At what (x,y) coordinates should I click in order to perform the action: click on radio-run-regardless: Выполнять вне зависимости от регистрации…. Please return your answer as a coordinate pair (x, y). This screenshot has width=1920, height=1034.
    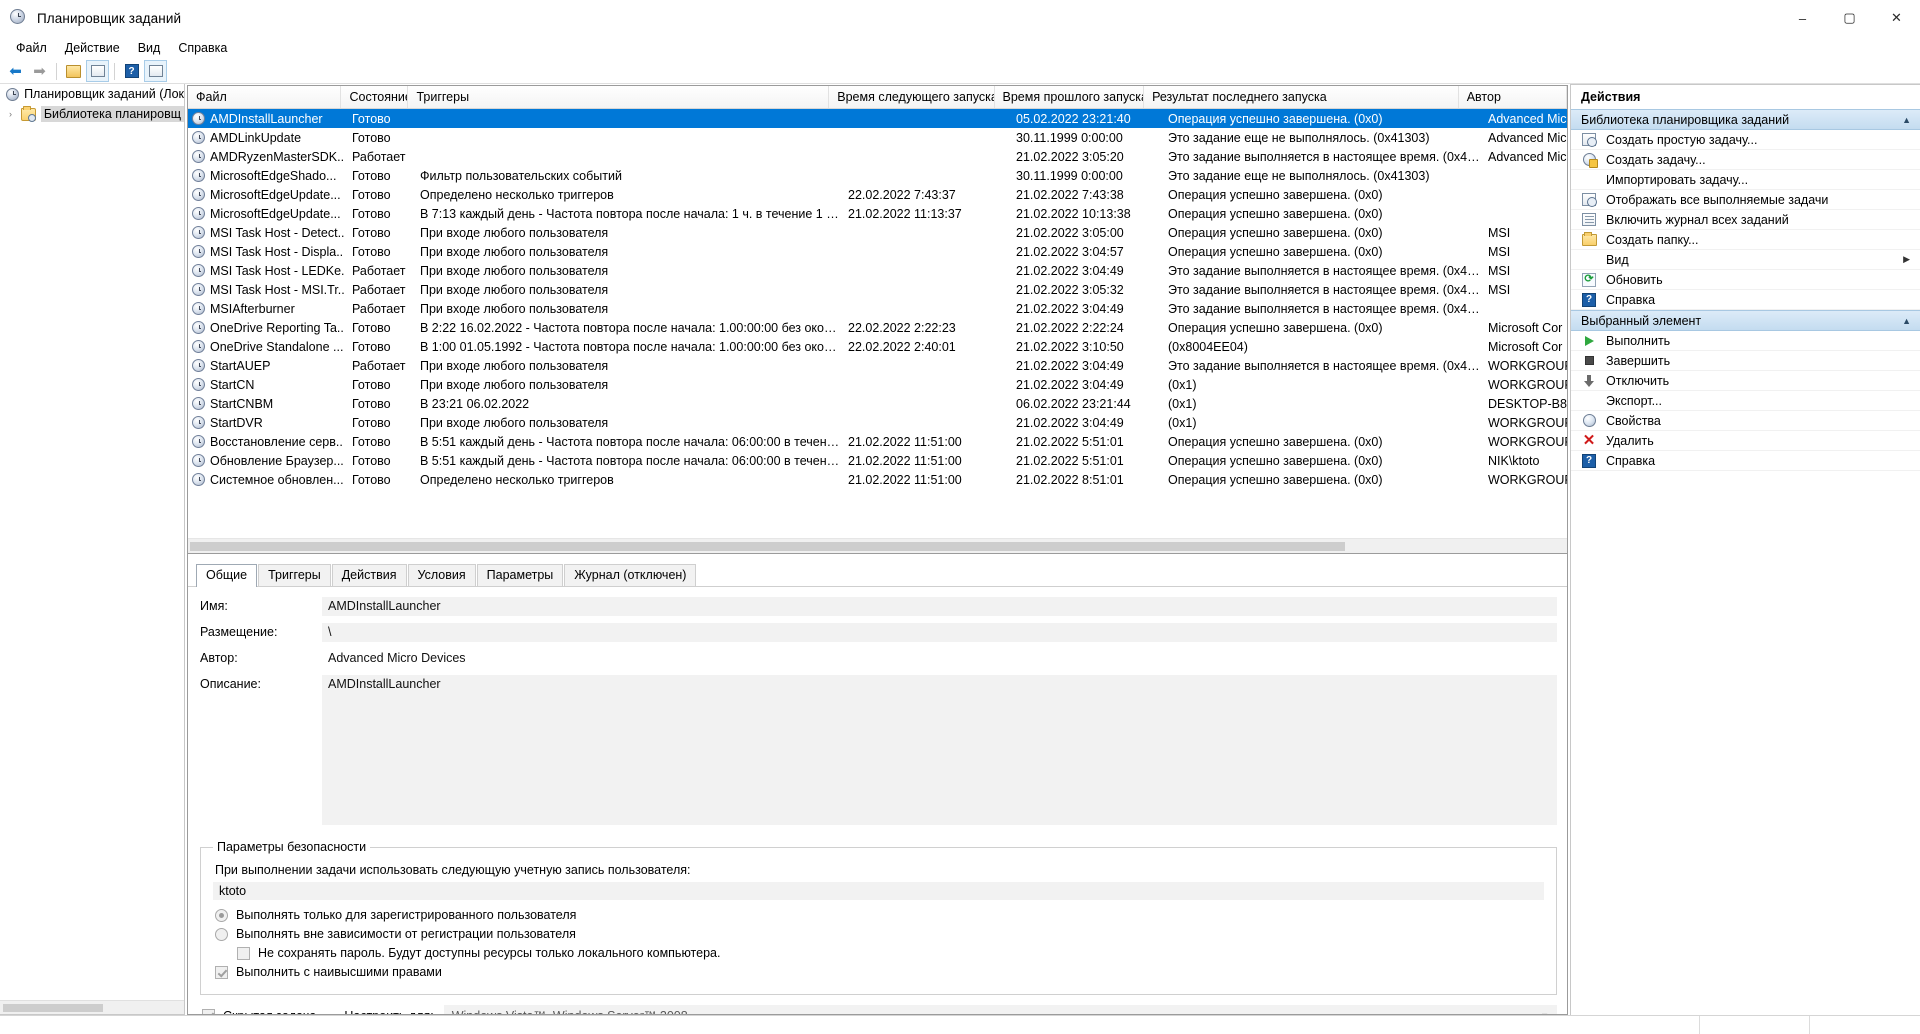
    Looking at the image, I should click on (879, 934).